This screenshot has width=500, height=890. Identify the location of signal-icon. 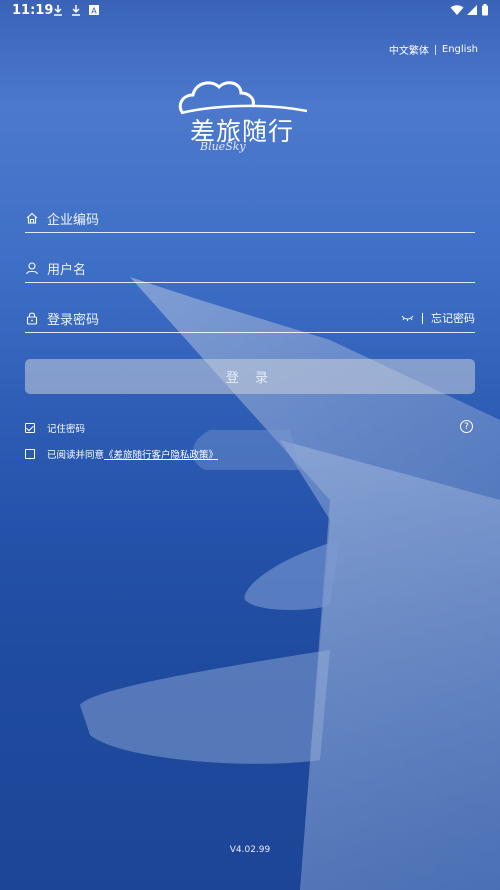
(472, 10).